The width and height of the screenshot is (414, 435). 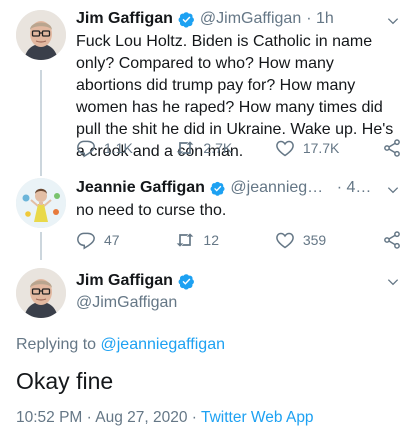 I want to click on tweet-timestamp: 10:52 PM · Aug 27, 2020 ·, so click(x=108, y=417).